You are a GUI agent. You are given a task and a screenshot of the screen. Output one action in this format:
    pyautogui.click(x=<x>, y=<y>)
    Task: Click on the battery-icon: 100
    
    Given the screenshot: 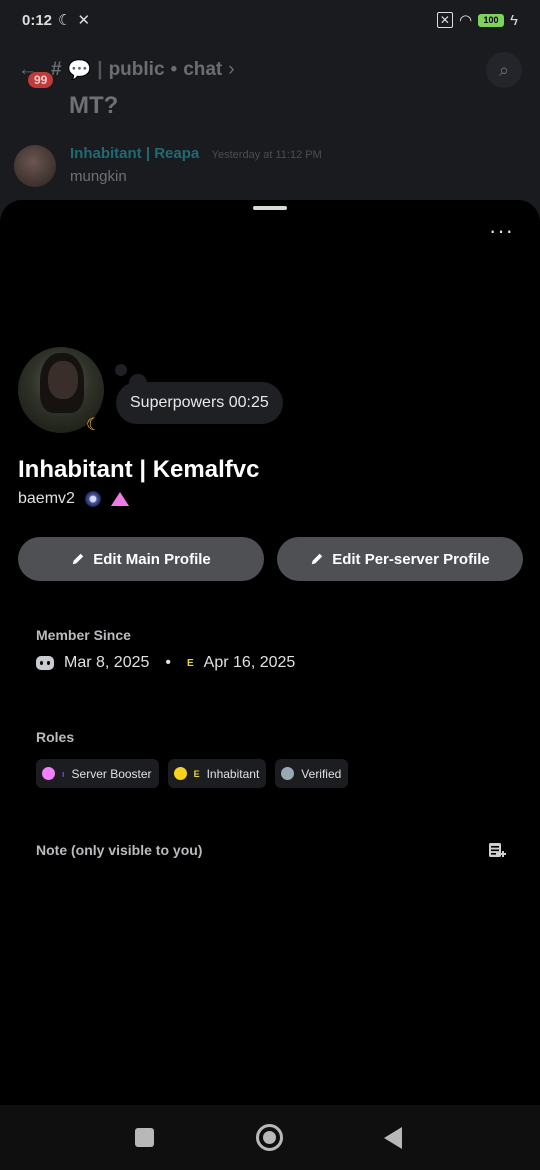 What is the action you would take?
    pyautogui.click(x=491, y=20)
    